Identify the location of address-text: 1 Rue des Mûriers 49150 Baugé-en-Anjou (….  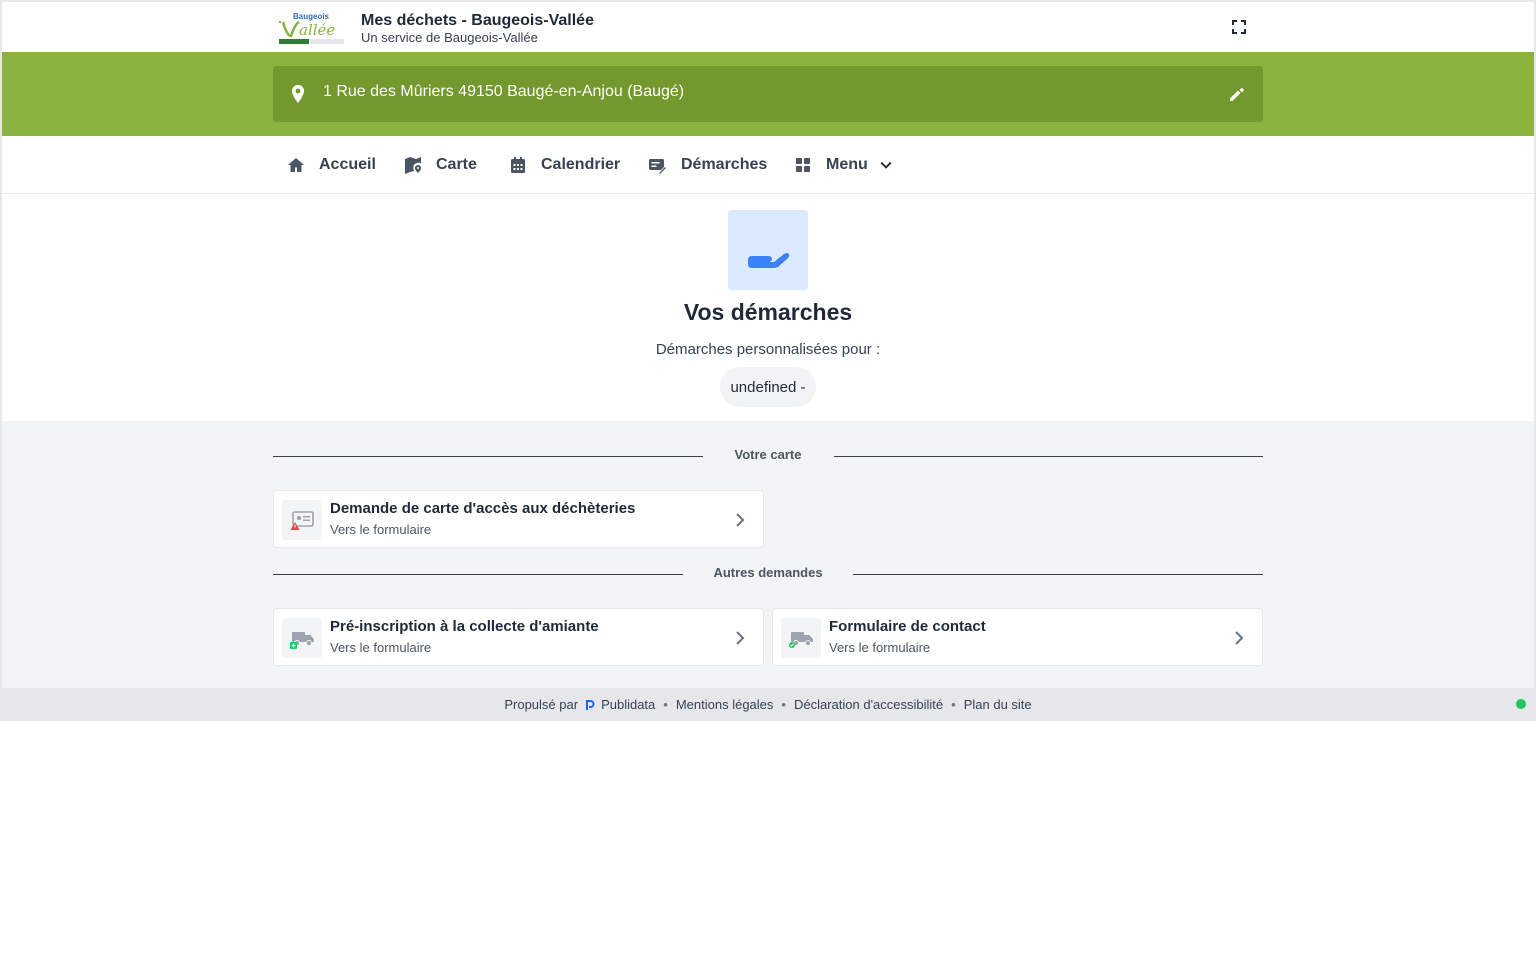
(504, 91).